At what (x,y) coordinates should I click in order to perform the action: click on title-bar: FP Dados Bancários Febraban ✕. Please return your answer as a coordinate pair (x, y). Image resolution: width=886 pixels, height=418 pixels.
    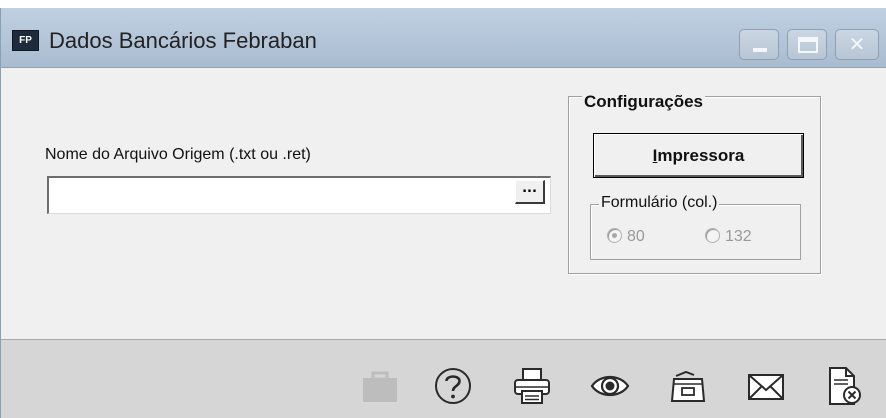
    Looking at the image, I should click on (443, 38).